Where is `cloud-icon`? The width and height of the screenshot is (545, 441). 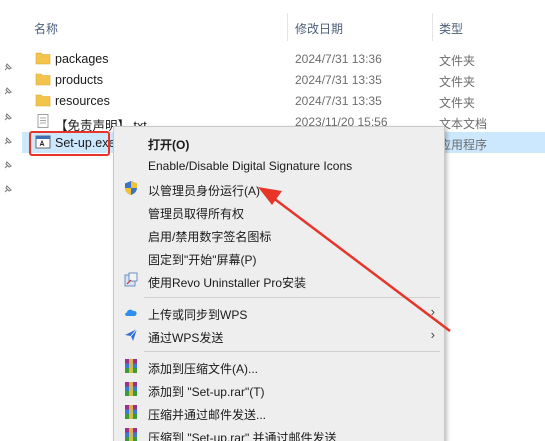 cloud-icon is located at coordinates (131, 312).